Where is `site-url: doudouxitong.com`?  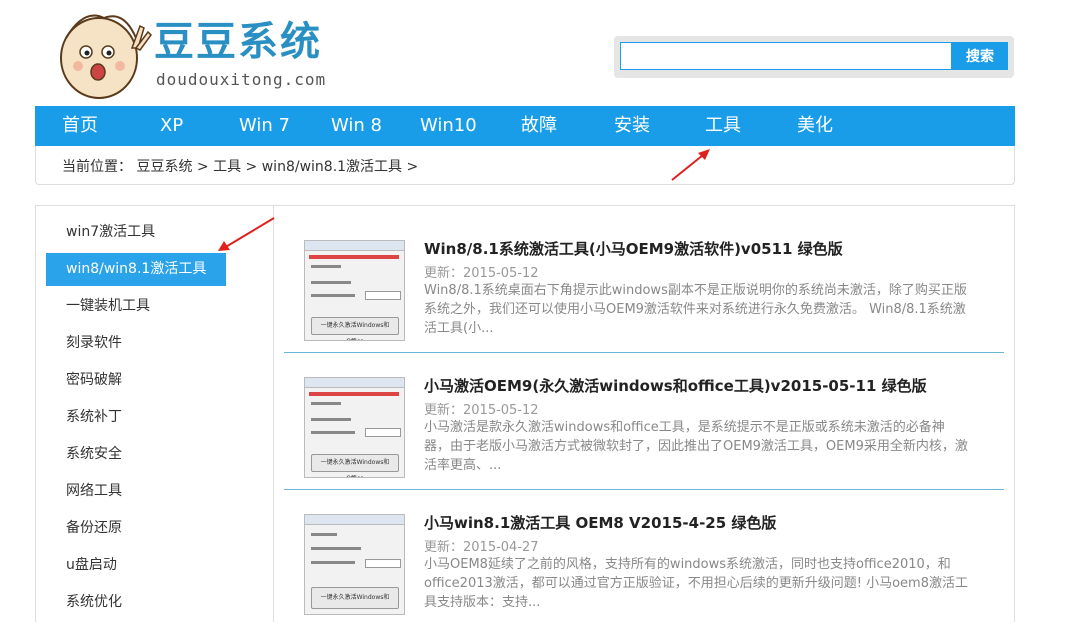
site-url: doudouxitong.com is located at coordinates (241, 79).